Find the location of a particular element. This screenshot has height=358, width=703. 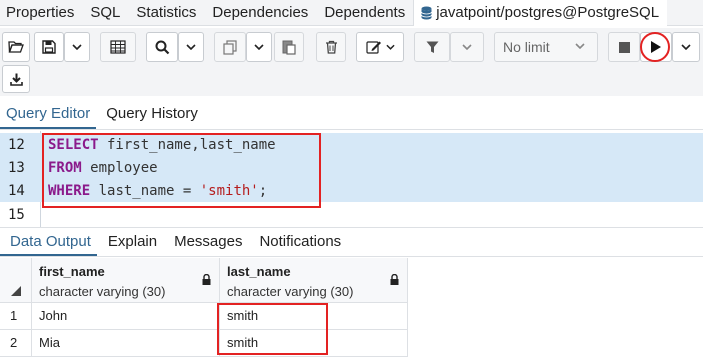

open-file-button is located at coordinates (16, 47).